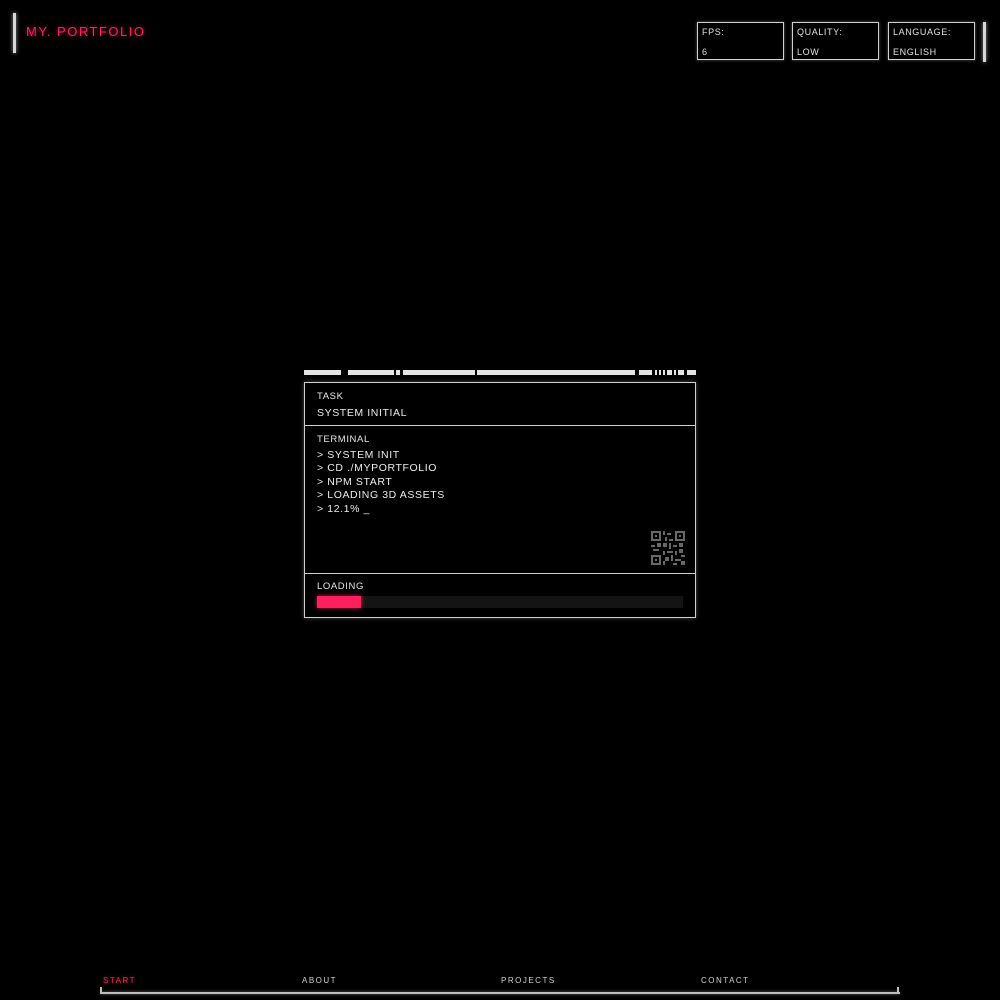 This screenshot has width=1000, height=1000. What do you see at coordinates (931, 41) in the screenshot?
I see `language-setting: LANGUAGE: ENGLISH` at bounding box center [931, 41].